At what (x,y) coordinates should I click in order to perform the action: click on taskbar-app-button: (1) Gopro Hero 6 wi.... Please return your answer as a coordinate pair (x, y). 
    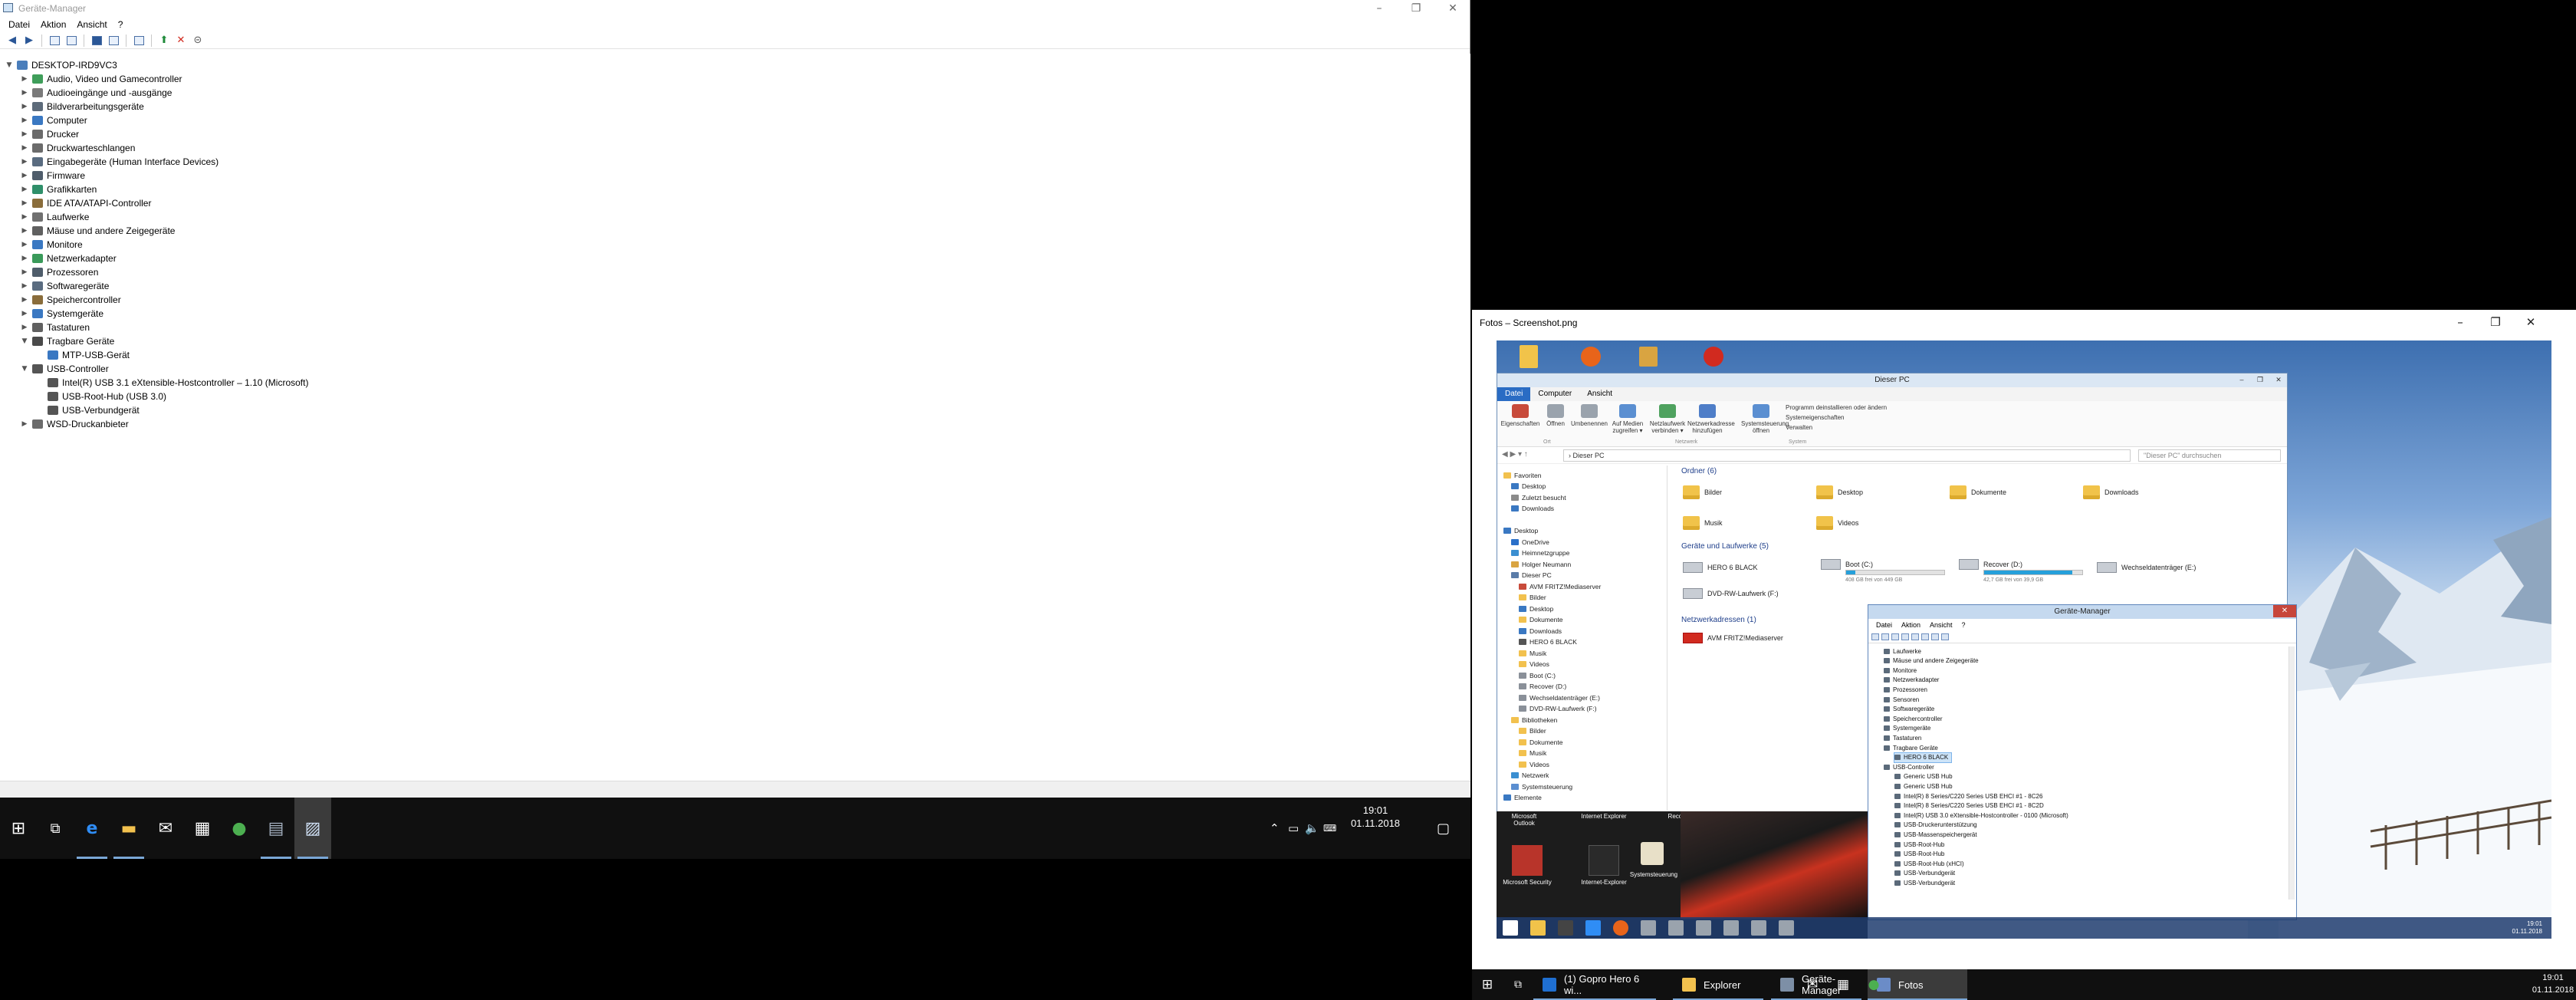
    Looking at the image, I should click on (1594, 984).